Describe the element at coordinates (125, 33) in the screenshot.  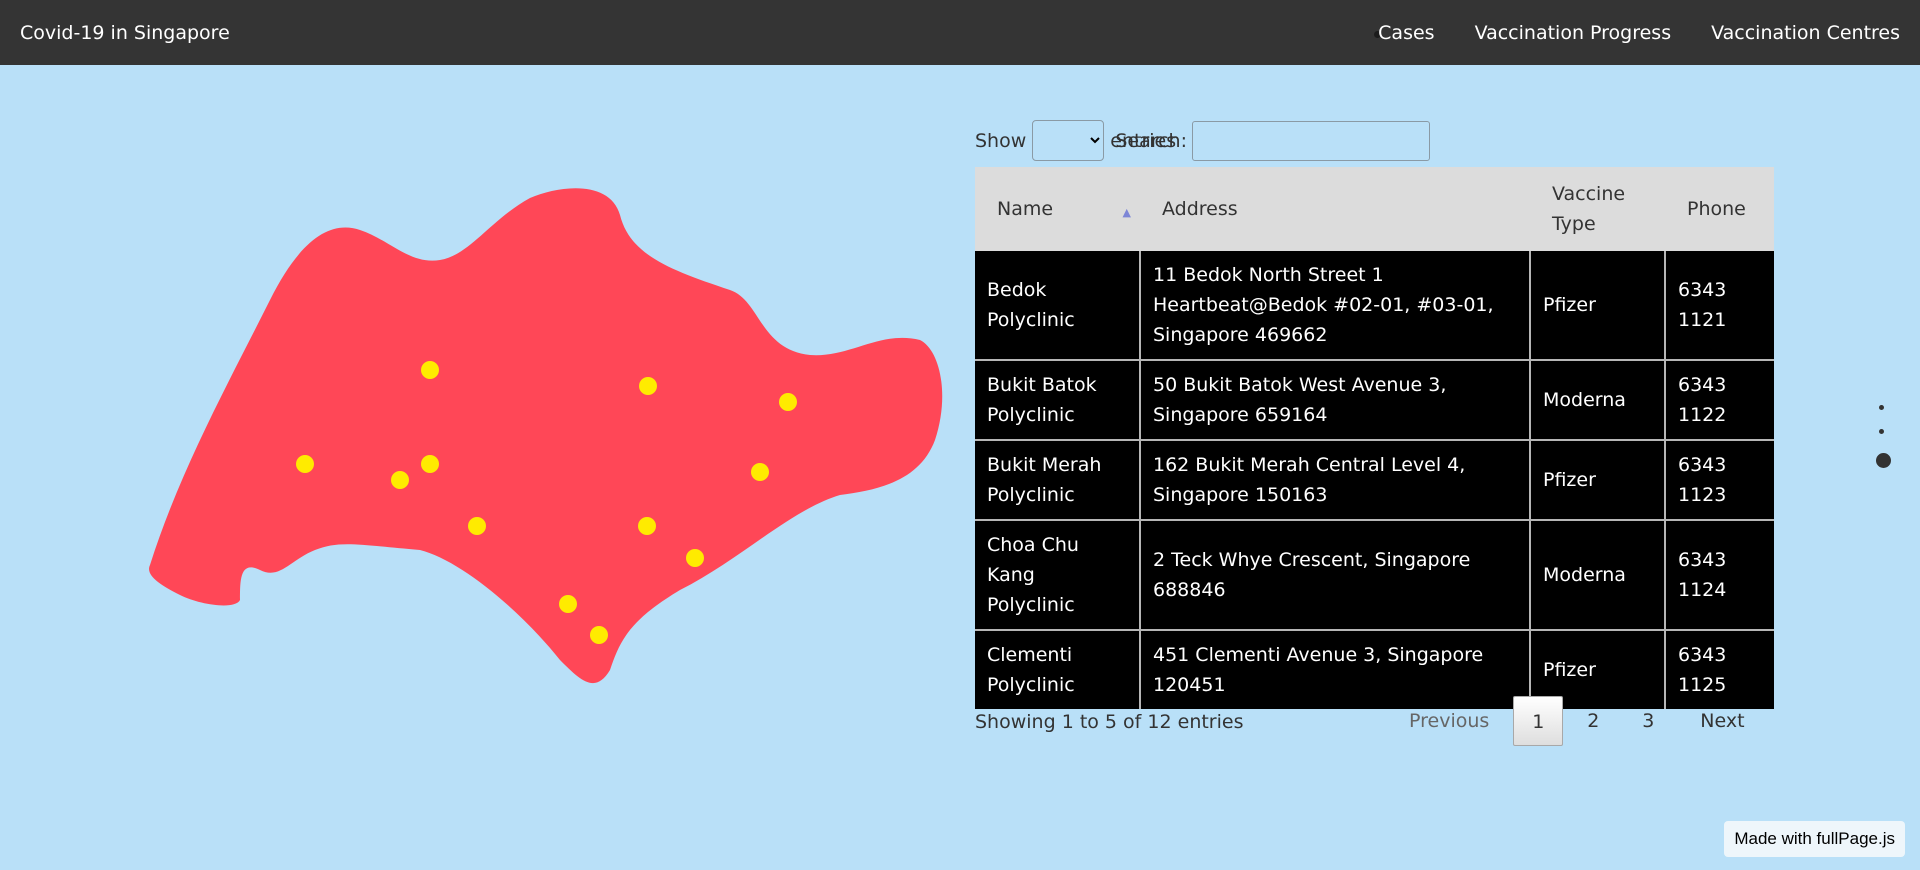
I see `site-brand: Covid-19 in Singapore` at that location.